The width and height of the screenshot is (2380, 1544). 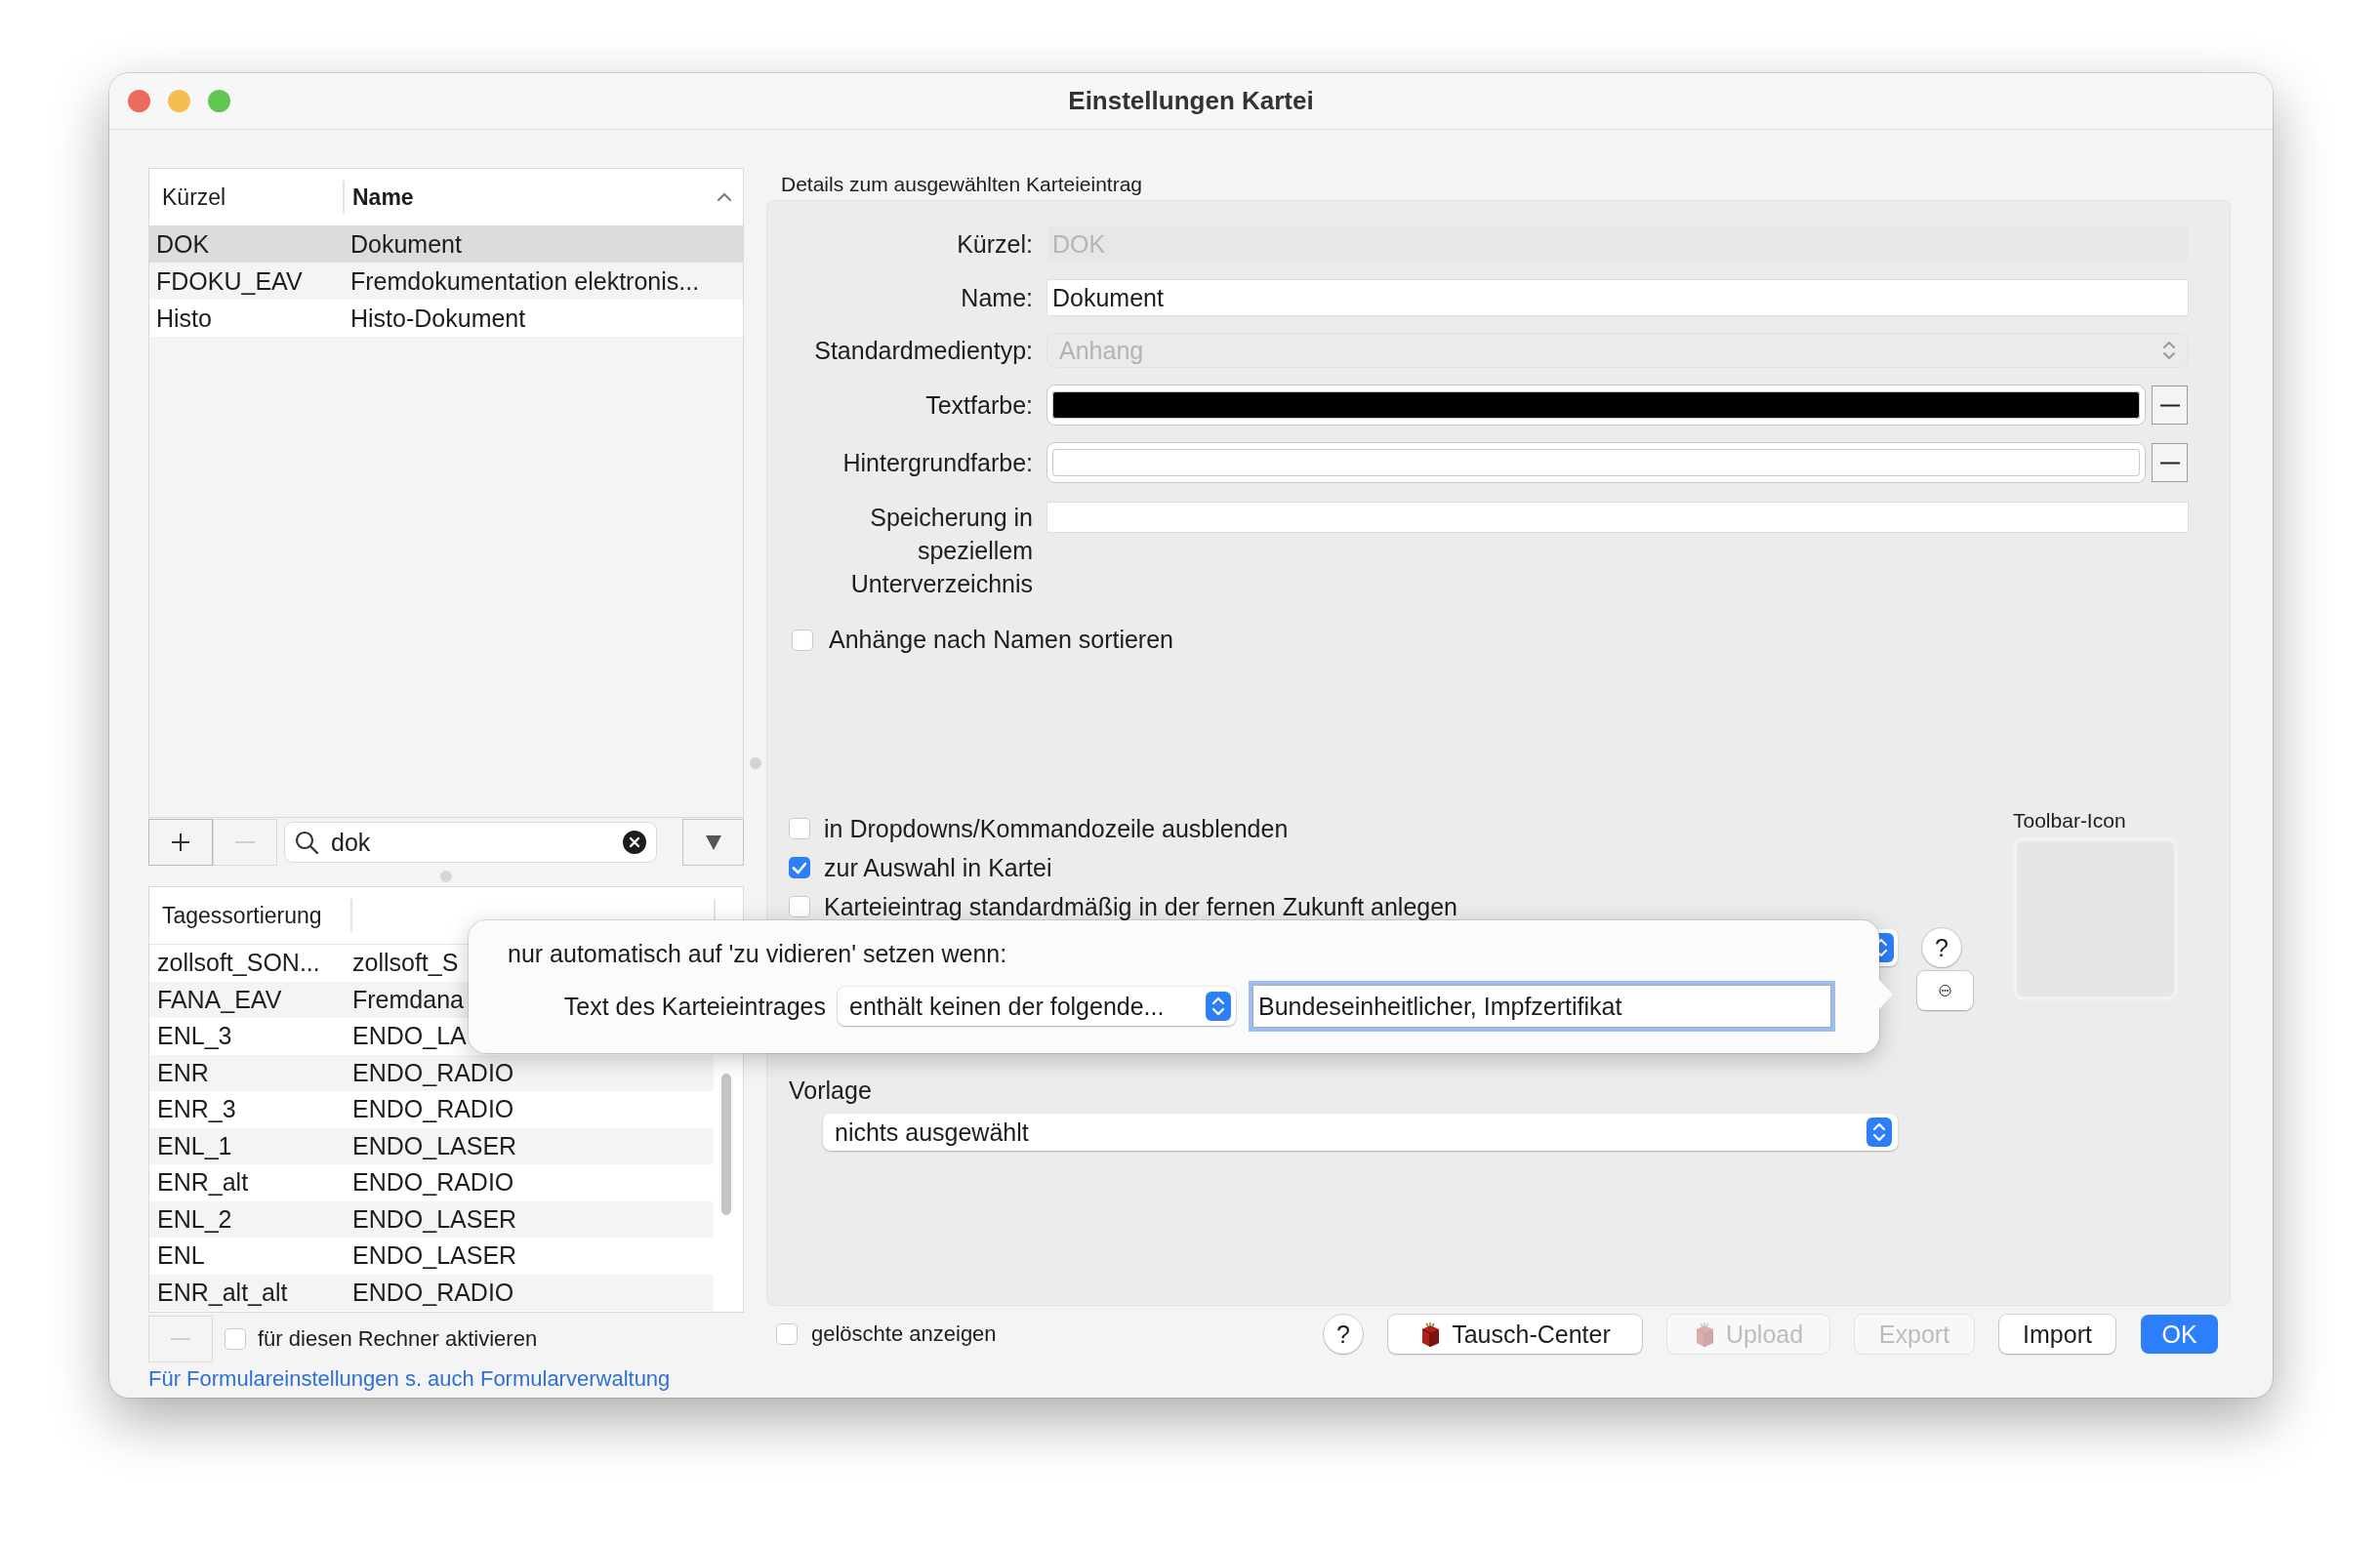 I want to click on table-cell-text: zollsoft_S, so click(x=405, y=963).